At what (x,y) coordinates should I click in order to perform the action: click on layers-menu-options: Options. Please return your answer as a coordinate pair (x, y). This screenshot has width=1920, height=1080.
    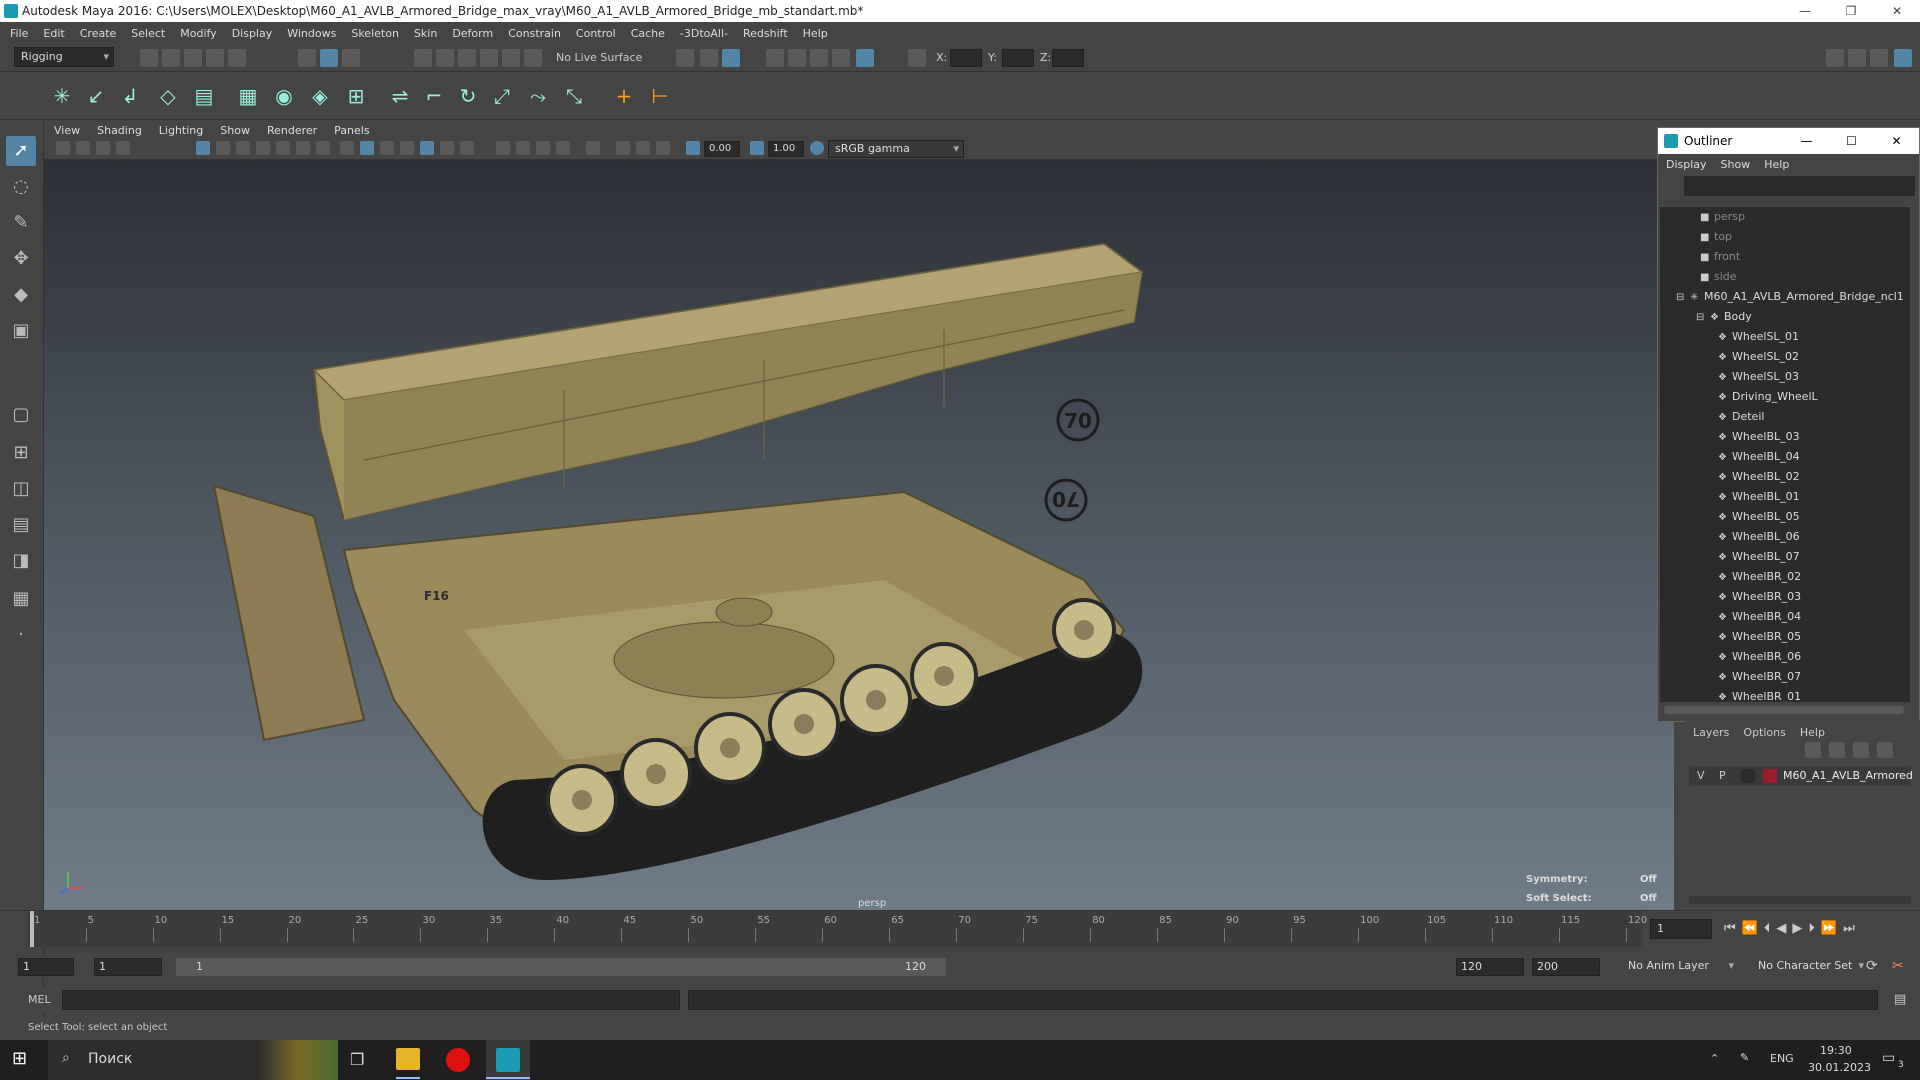
    Looking at the image, I should click on (1764, 732).